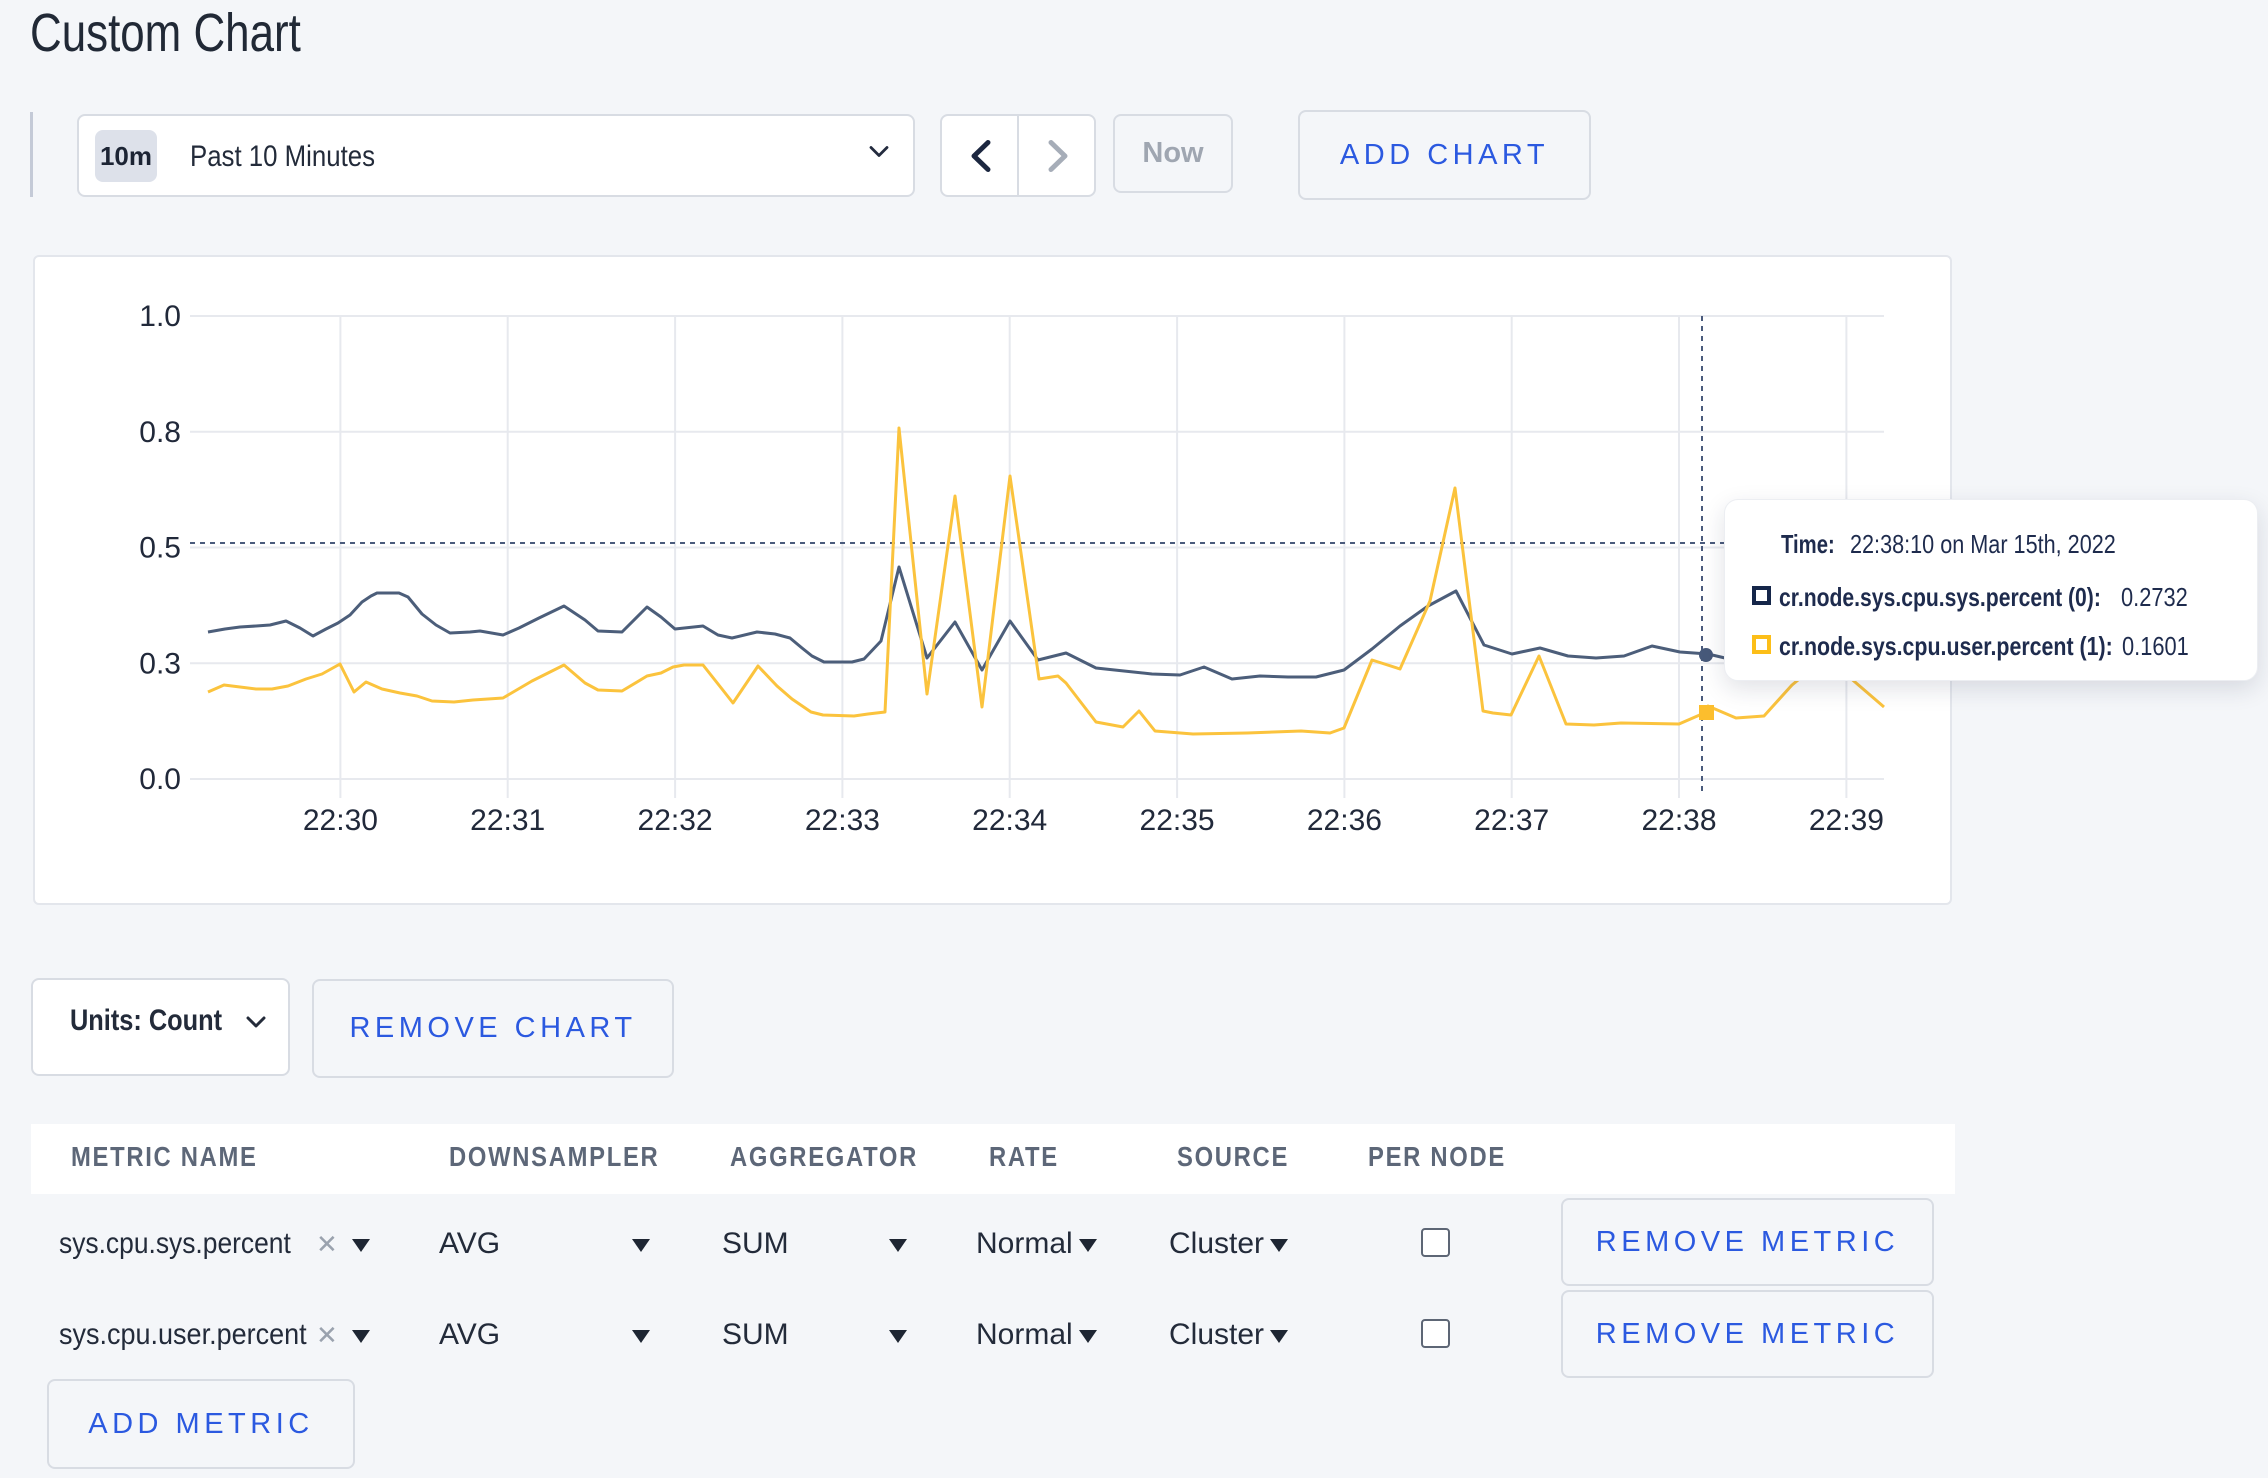 This screenshot has width=2268, height=1478. I want to click on svg-text: 1.0, so click(160, 316).